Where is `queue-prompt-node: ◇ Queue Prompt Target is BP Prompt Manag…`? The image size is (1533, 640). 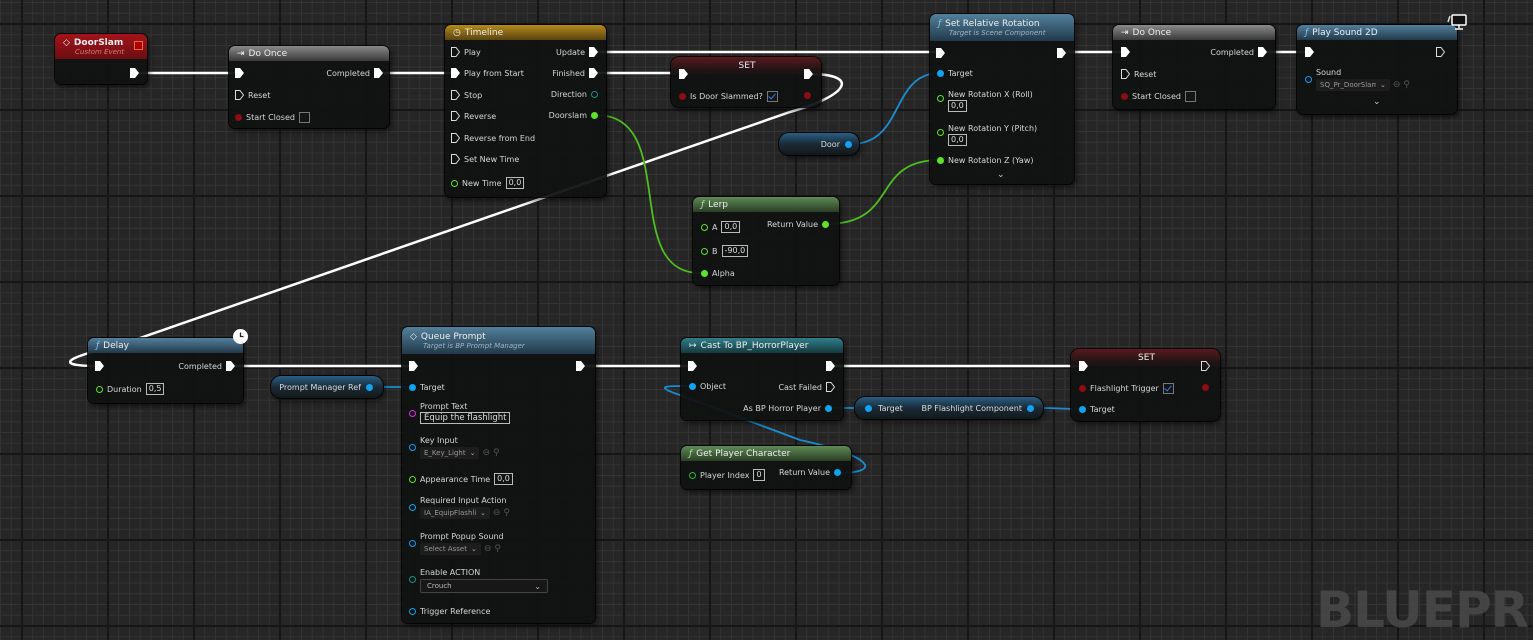
queue-prompt-node: ◇ Queue Prompt Target is BP Prompt Manag… is located at coordinates (498, 475).